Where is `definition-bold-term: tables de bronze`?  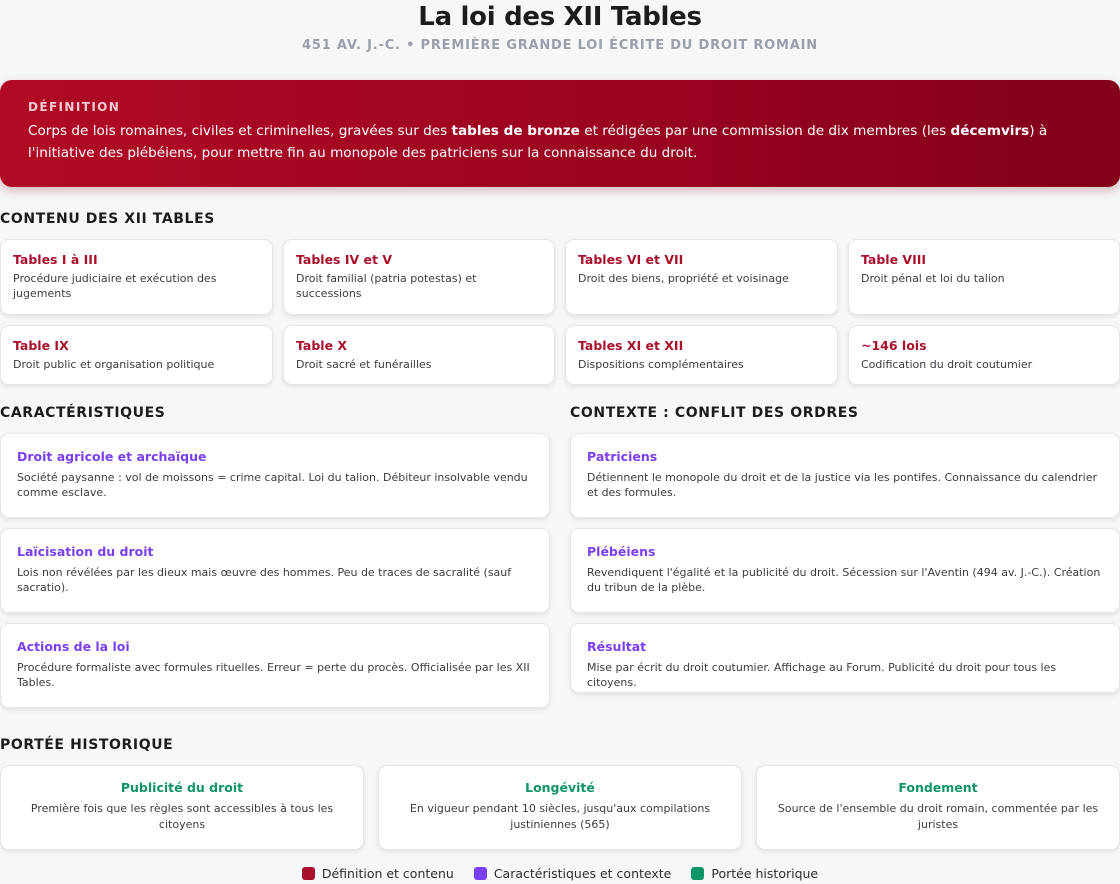 definition-bold-term: tables de bronze is located at coordinates (515, 131).